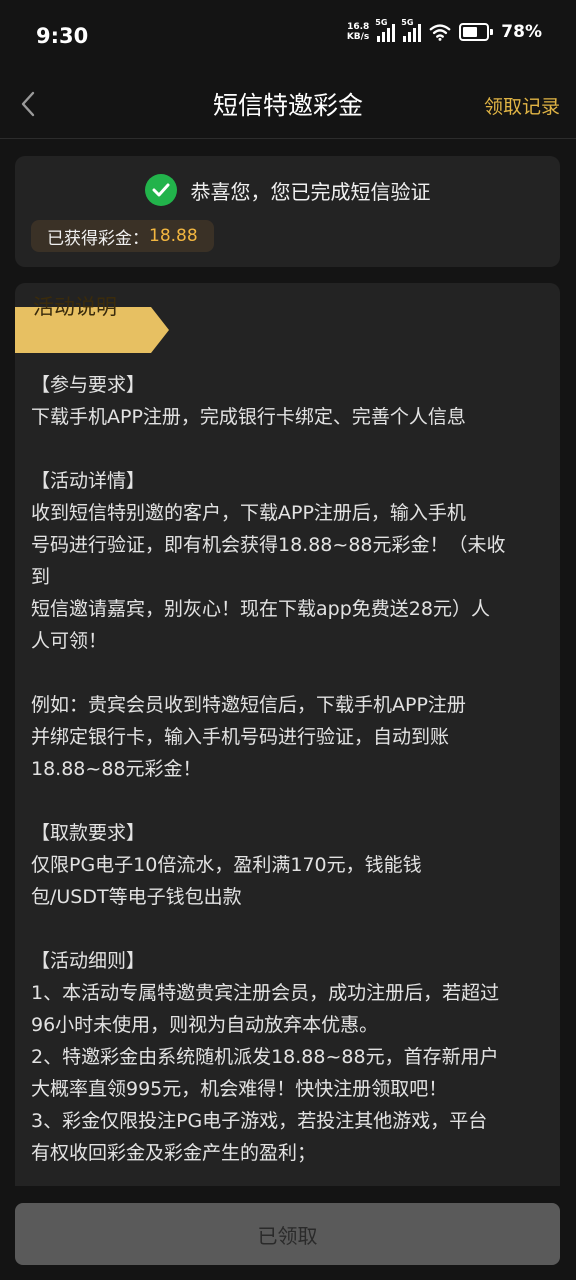 The height and width of the screenshot is (1280, 576). I want to click on verification-row: 恭喜您，您已完成短信验证, so click(287, 190).